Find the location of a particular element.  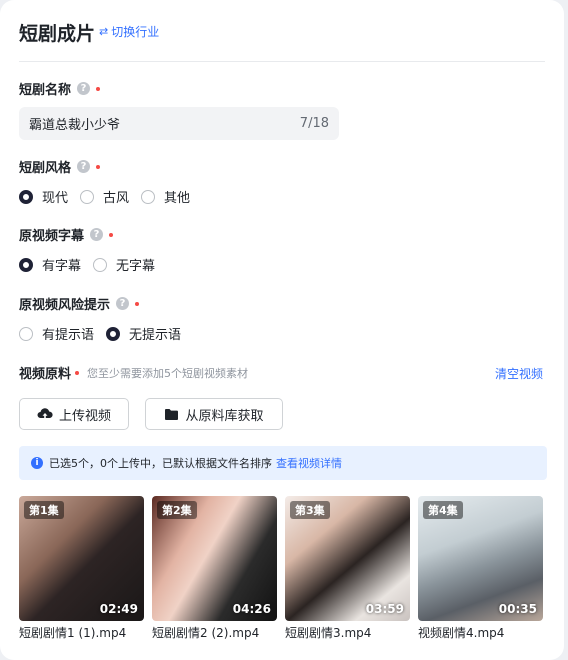

option-label: 有提示语 is located at coordinates (68, 335).